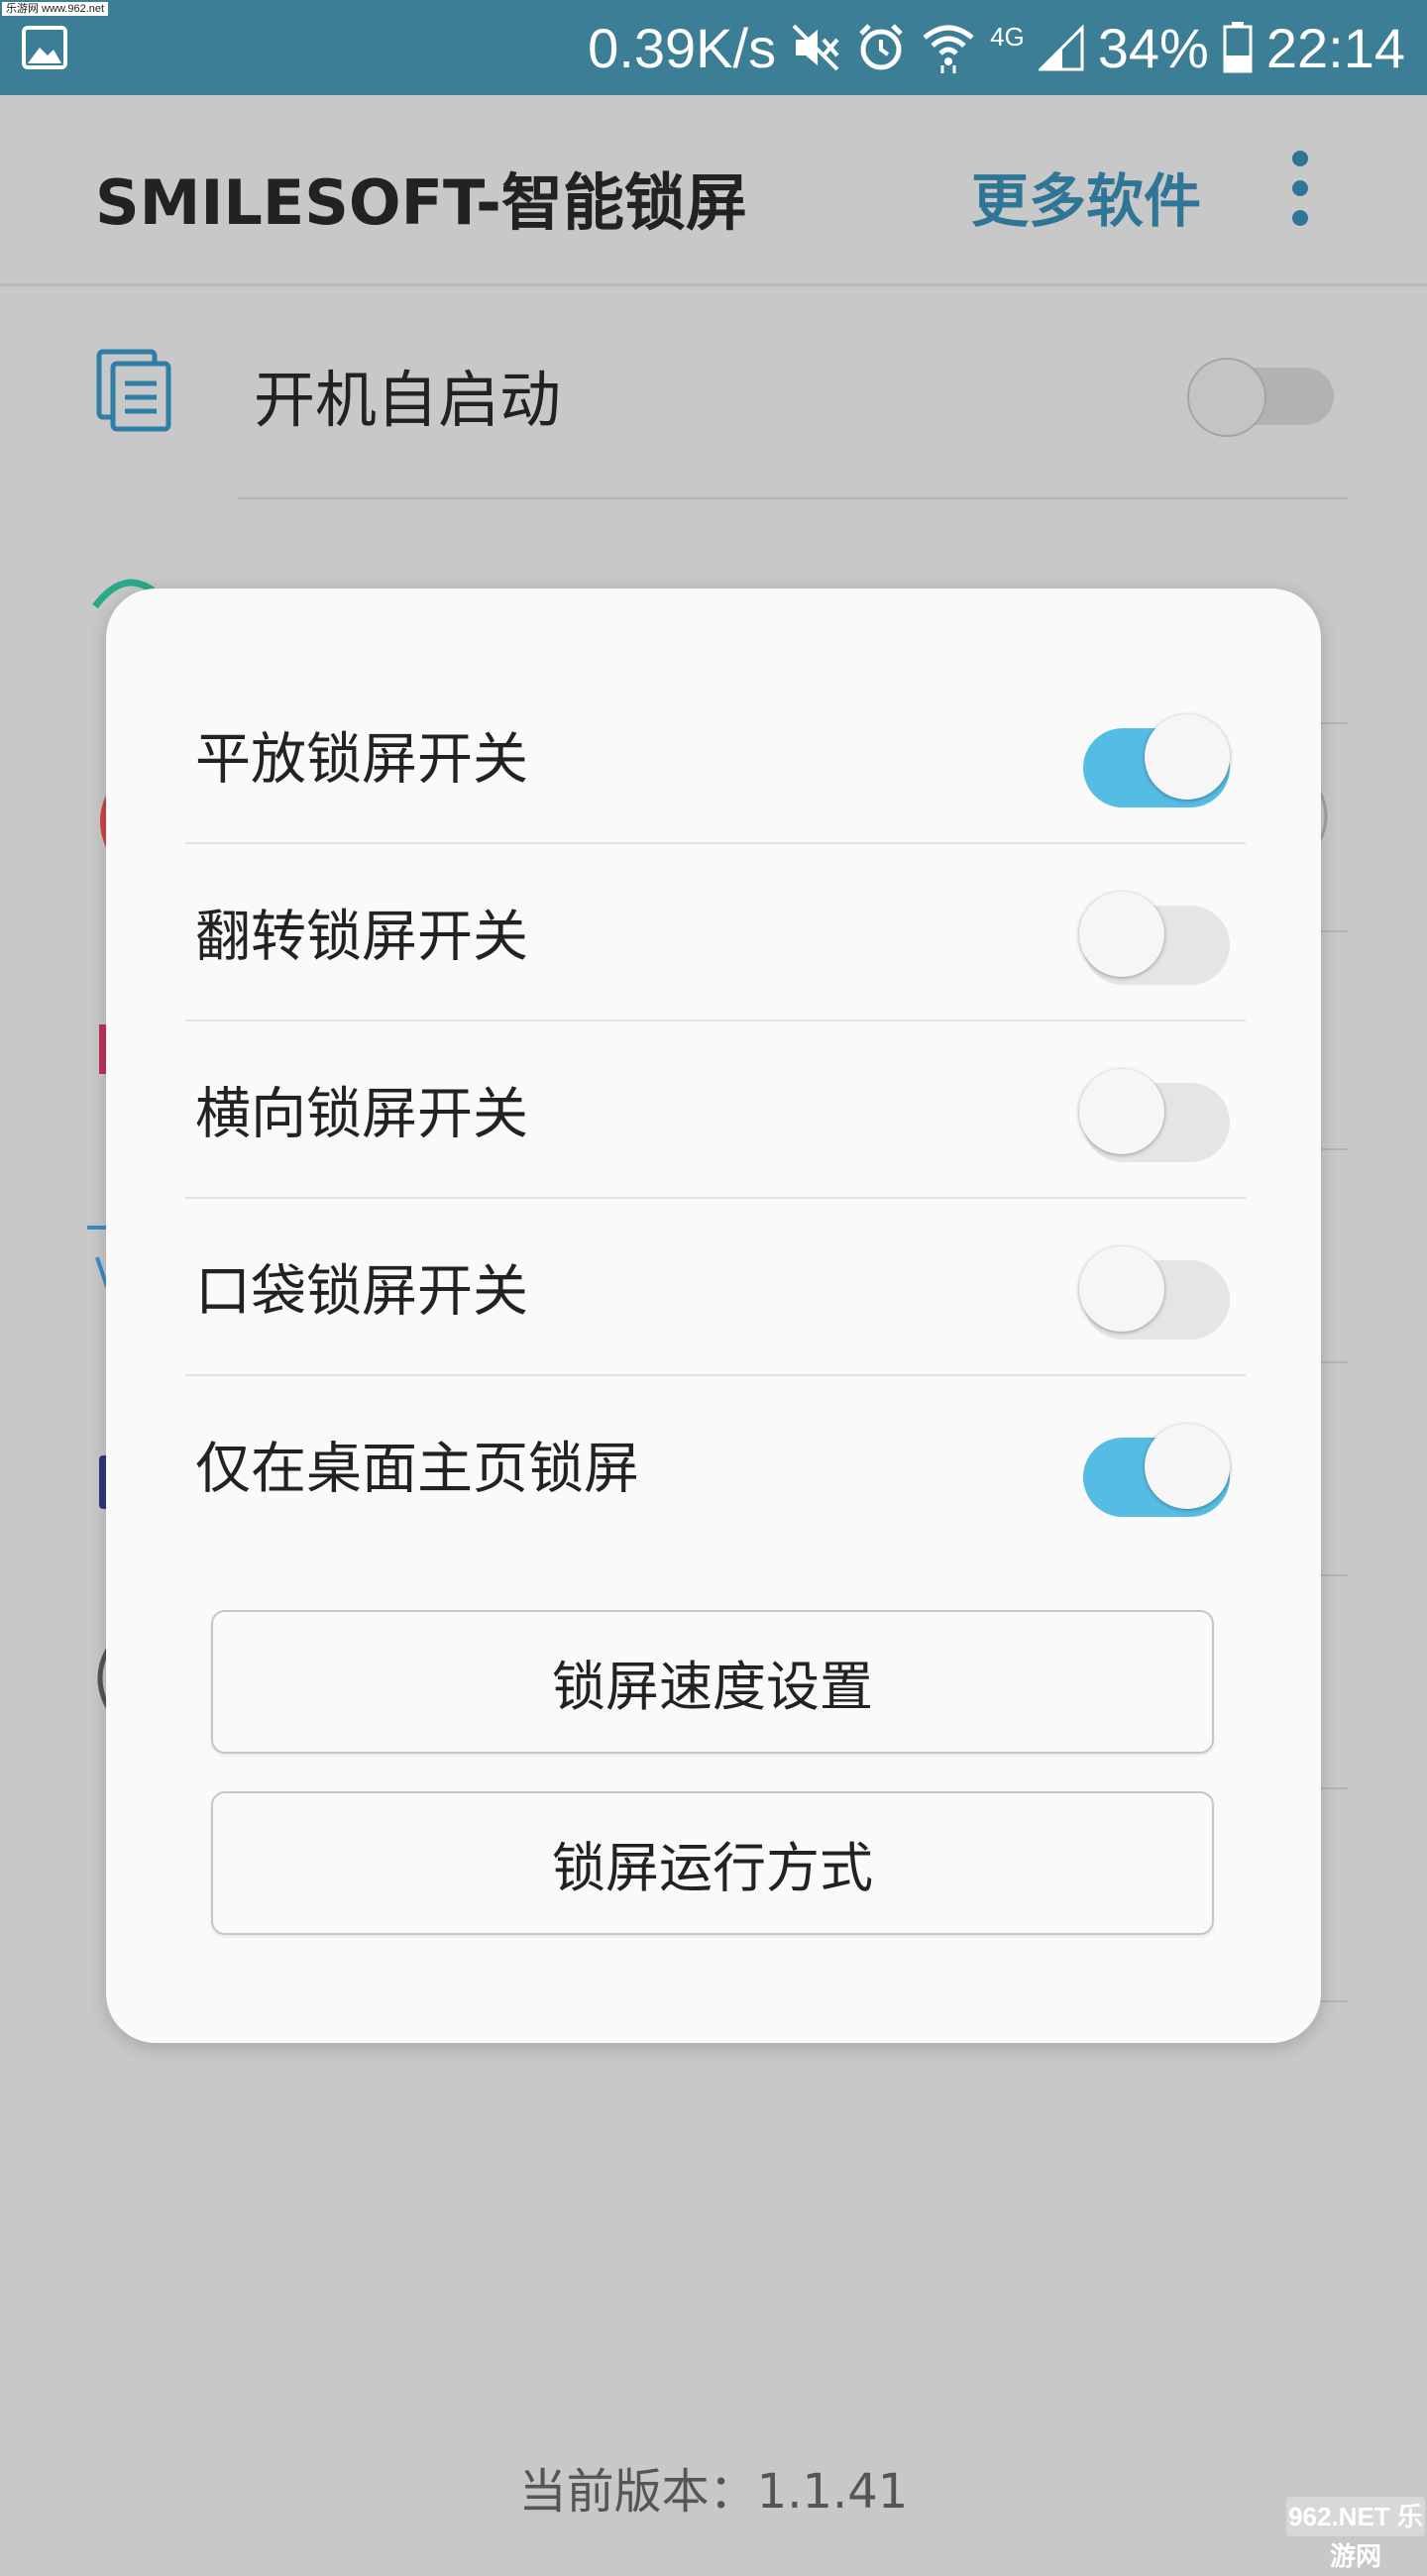 The width and height of the screenshot is (1427, 2576). What do you see at coordinates (815, 47) in the screenshot?
I see `mute-icon` at bounding box center [815, 47].